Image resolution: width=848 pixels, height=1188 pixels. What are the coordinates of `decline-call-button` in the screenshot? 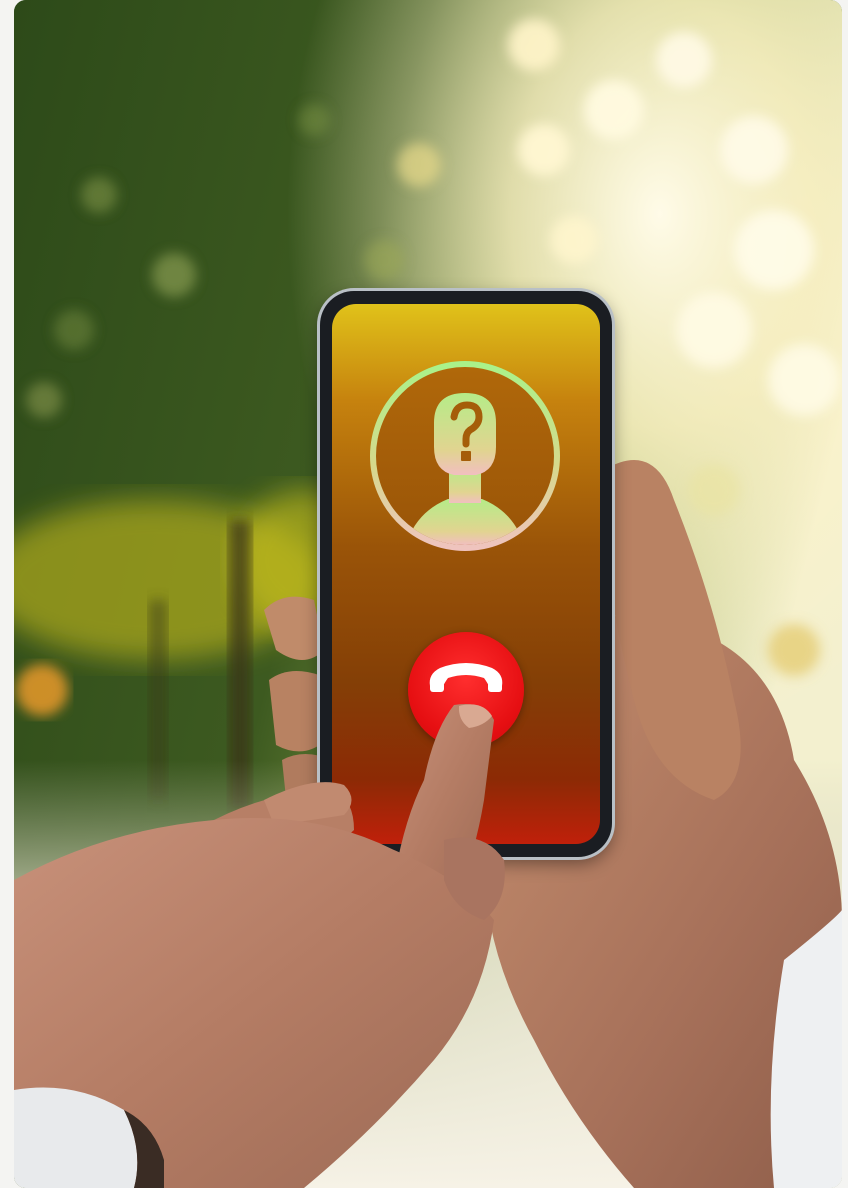 It's located at (466, 690).